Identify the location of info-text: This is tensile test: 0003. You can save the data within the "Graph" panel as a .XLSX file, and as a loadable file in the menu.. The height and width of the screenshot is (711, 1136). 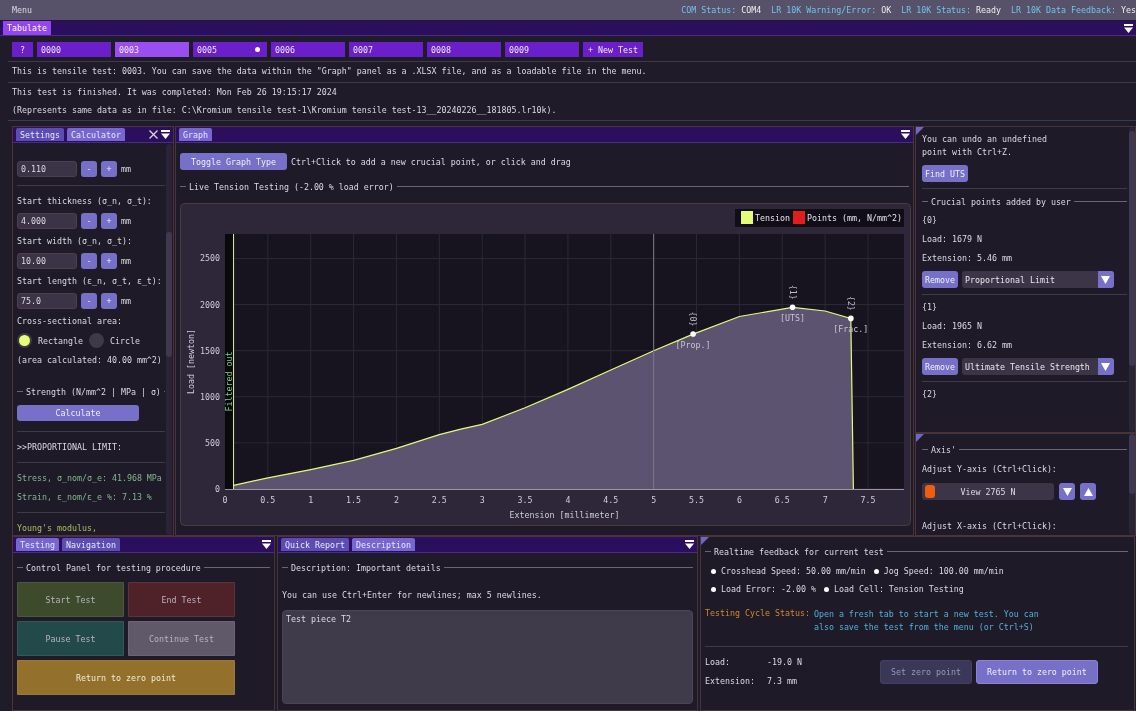
(329, 71).